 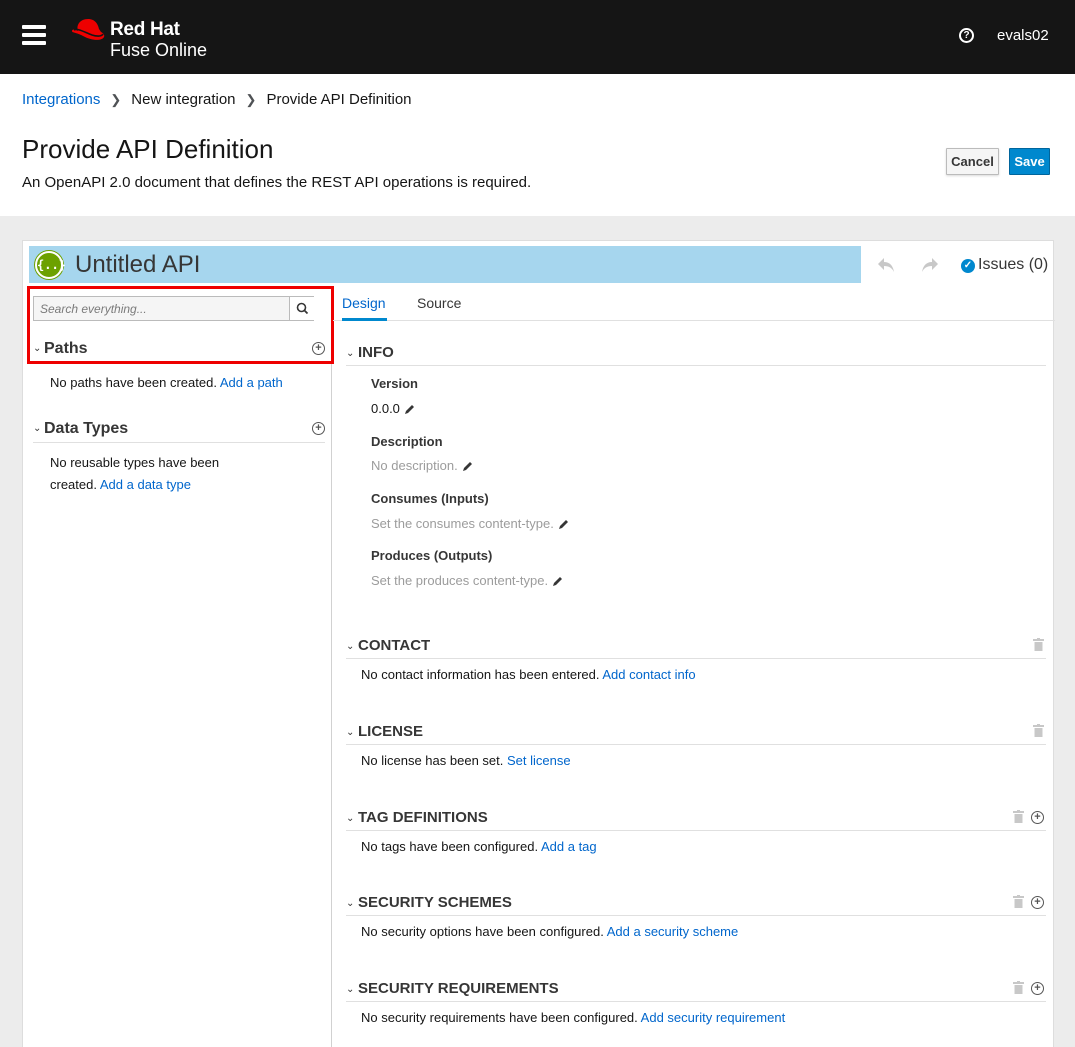 I want to click on contact-section-header: ⌄ CONTACT, so click(x=696, y=646).